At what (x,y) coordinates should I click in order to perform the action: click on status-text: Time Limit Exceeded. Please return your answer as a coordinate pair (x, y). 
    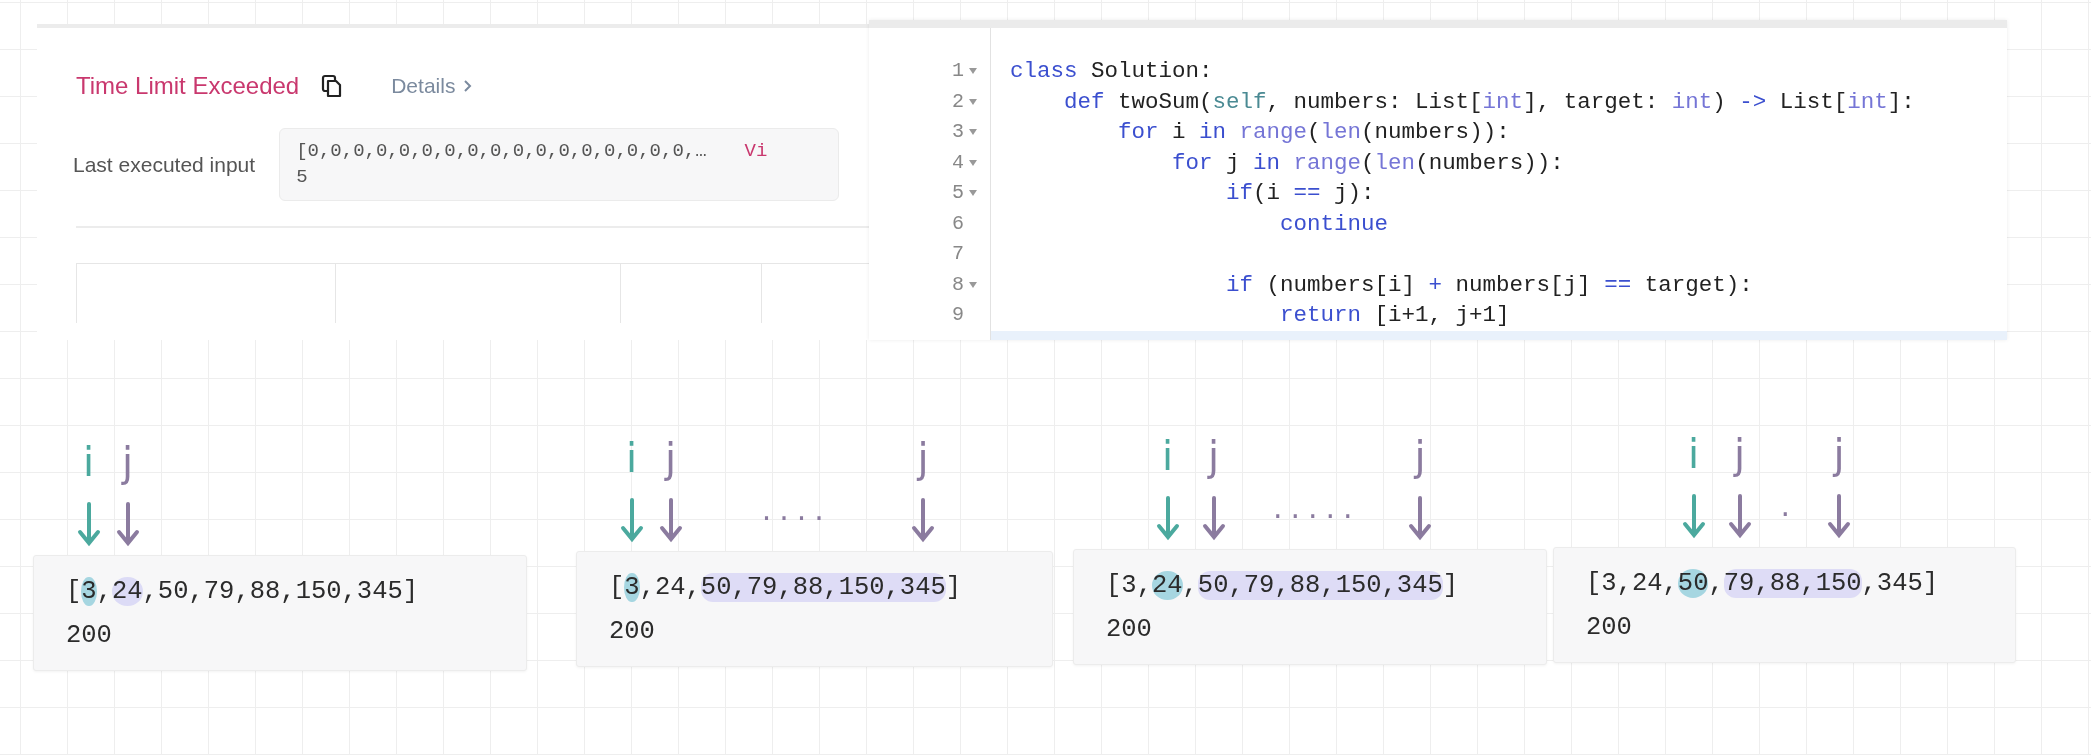
    Looking at the image, I should click on (188, 86).